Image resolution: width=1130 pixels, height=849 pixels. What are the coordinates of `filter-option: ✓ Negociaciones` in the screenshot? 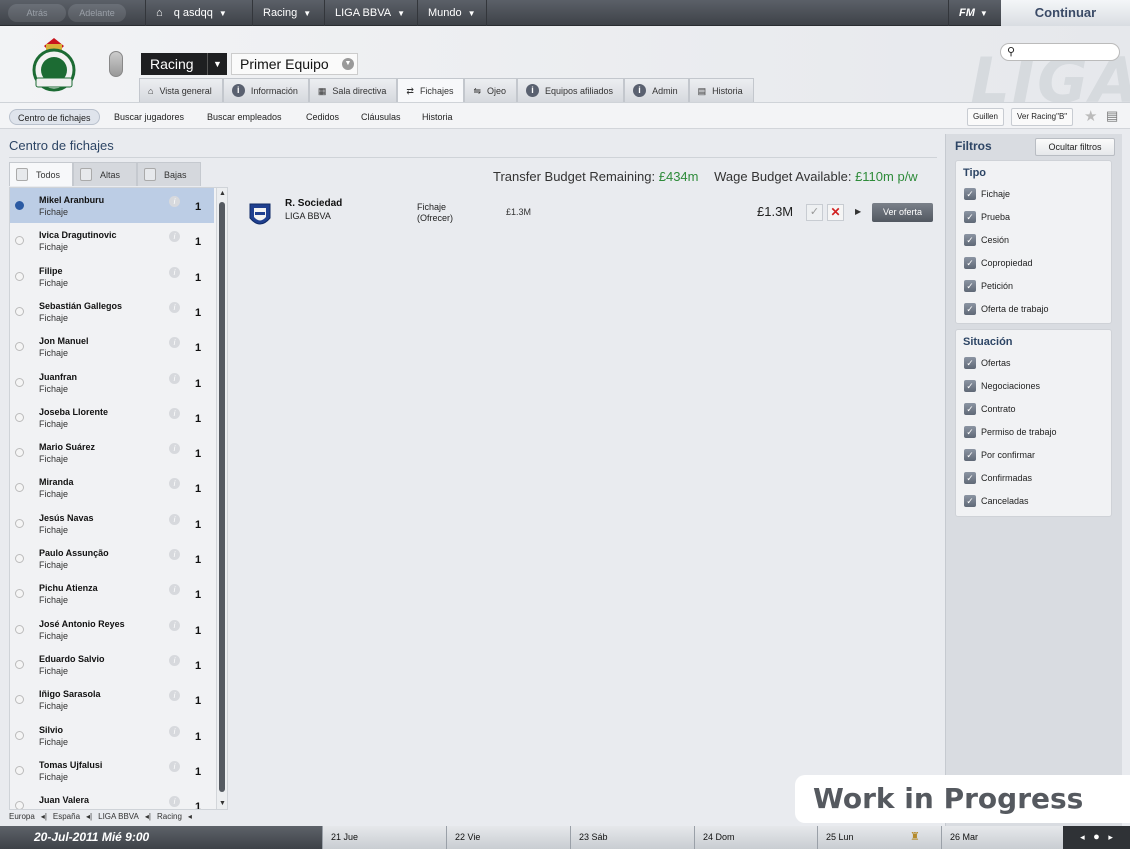 It's located at (1002, 386).